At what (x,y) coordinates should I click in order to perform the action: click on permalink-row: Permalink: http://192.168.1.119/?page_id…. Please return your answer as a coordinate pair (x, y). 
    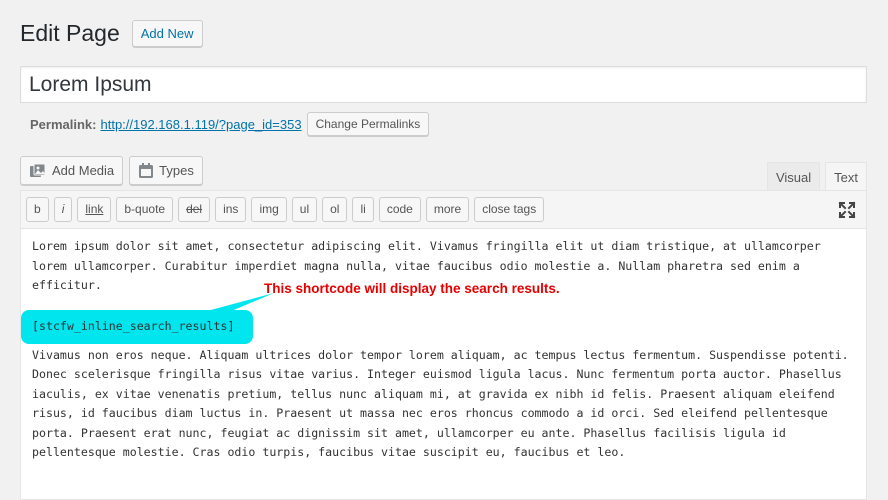
    Looking at the image, I should click on (230, 124).